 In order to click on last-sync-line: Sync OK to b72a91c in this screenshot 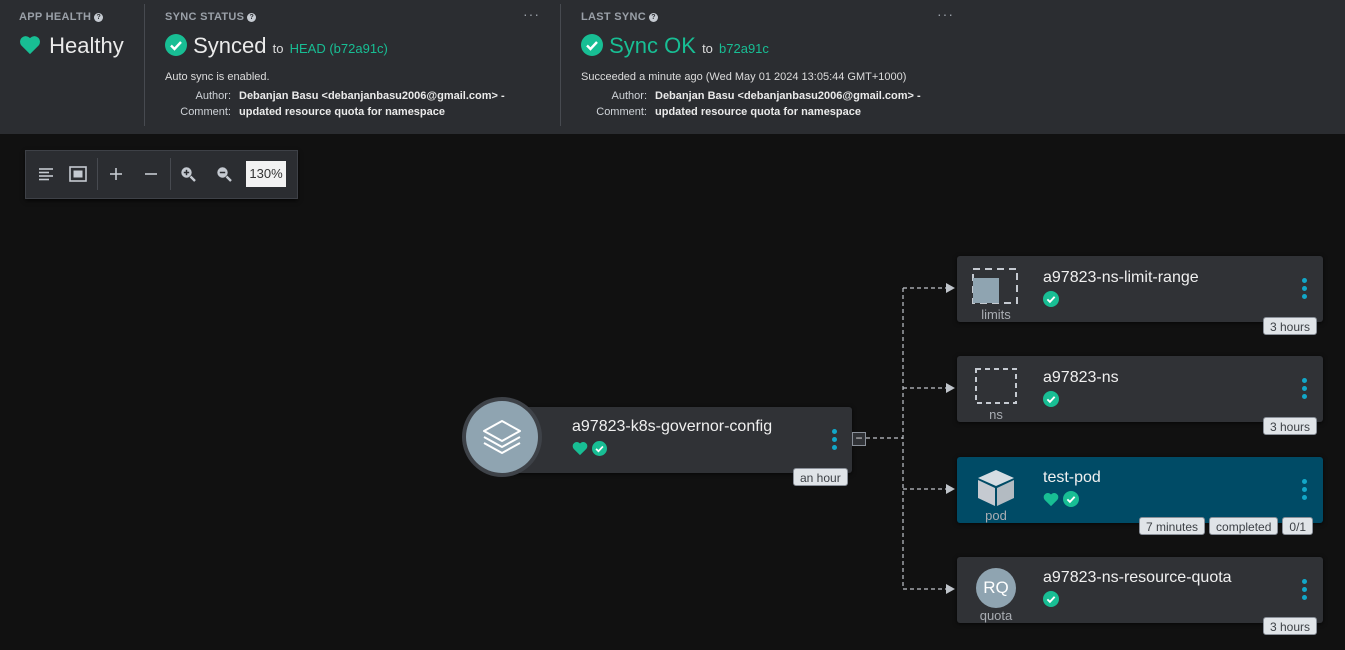, I will do `click(675, 46)`.